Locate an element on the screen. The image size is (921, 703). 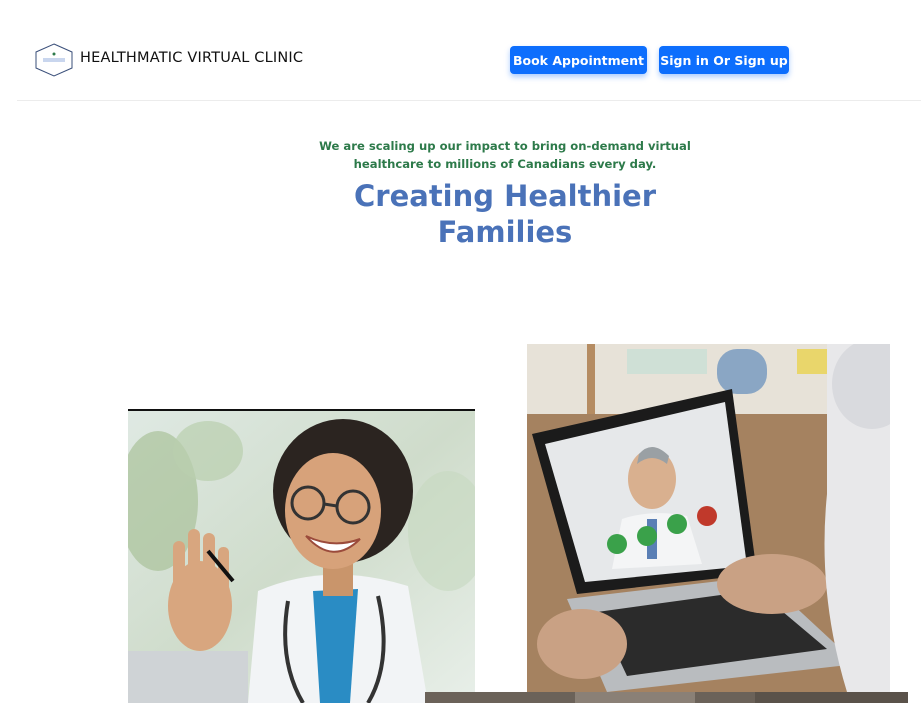
header-divider is located at coordinates (469, 100).